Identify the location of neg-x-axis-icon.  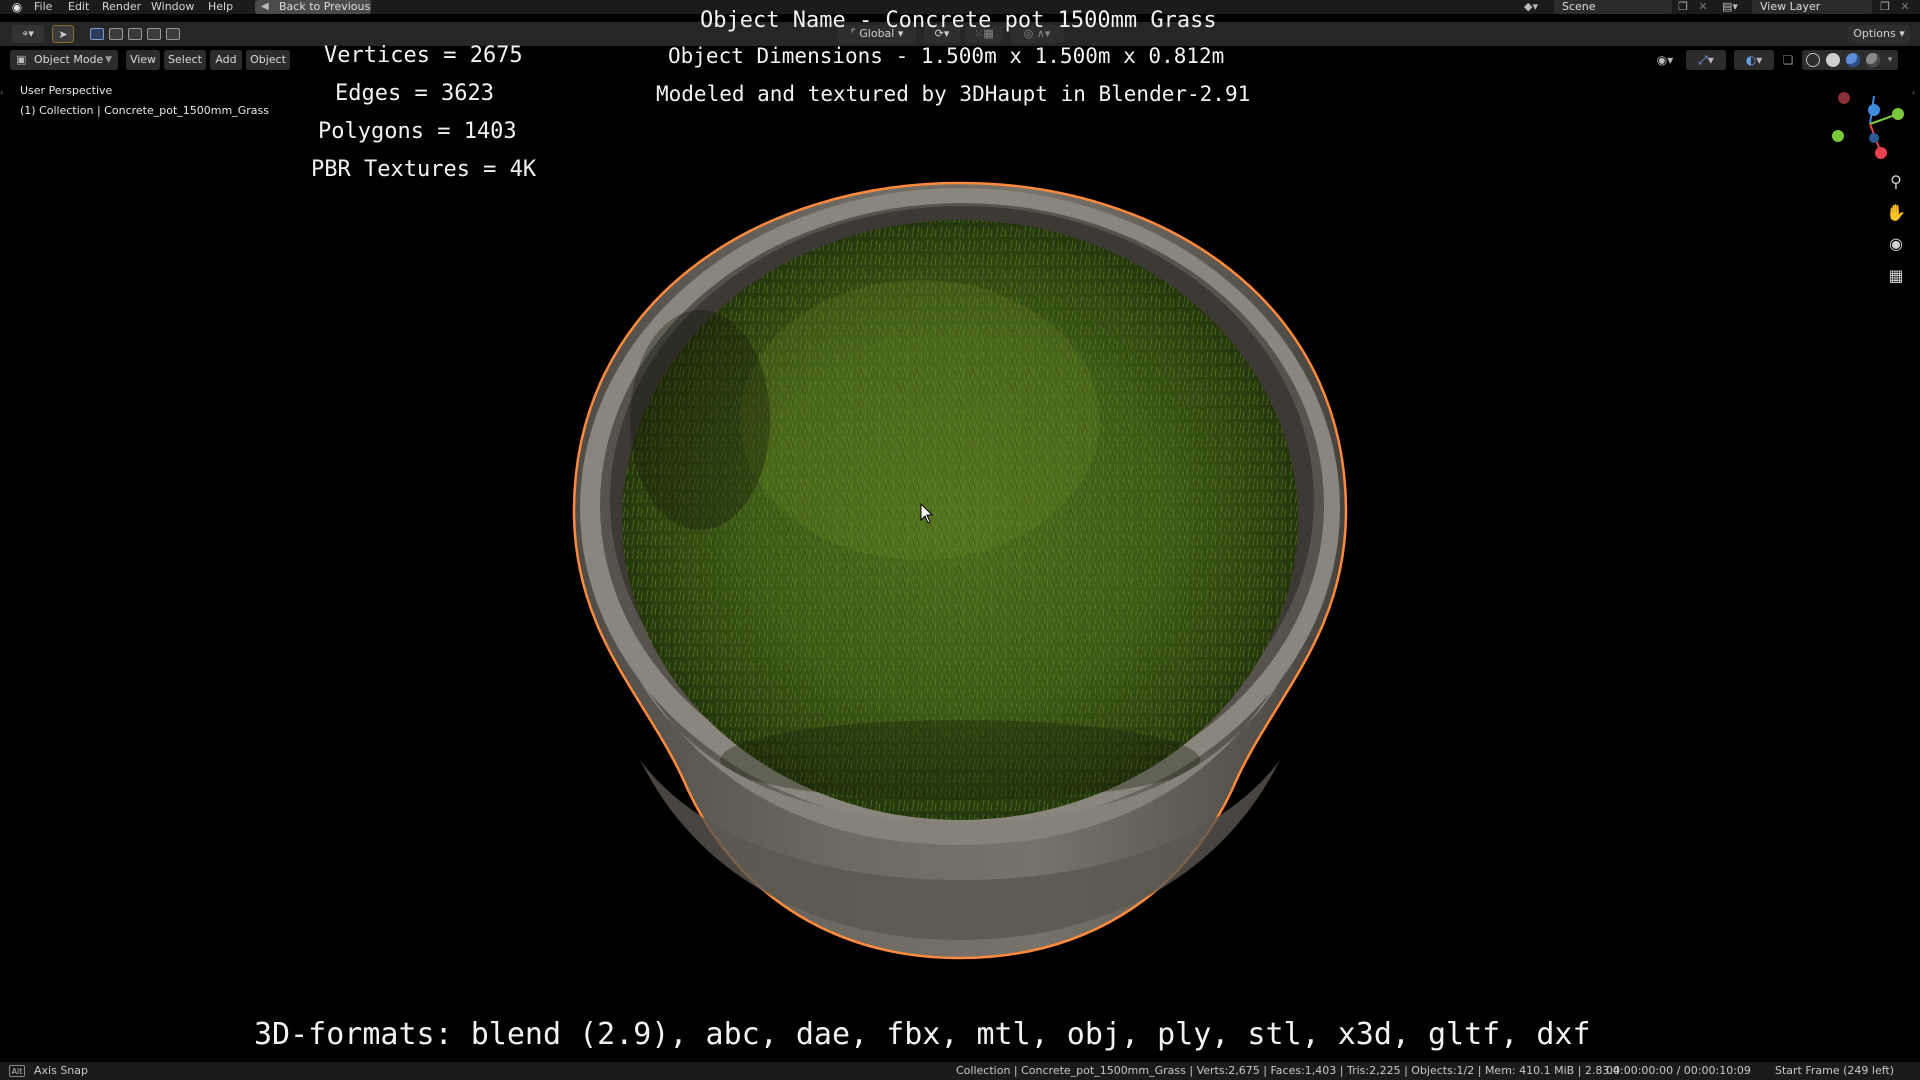
(1844, 98).